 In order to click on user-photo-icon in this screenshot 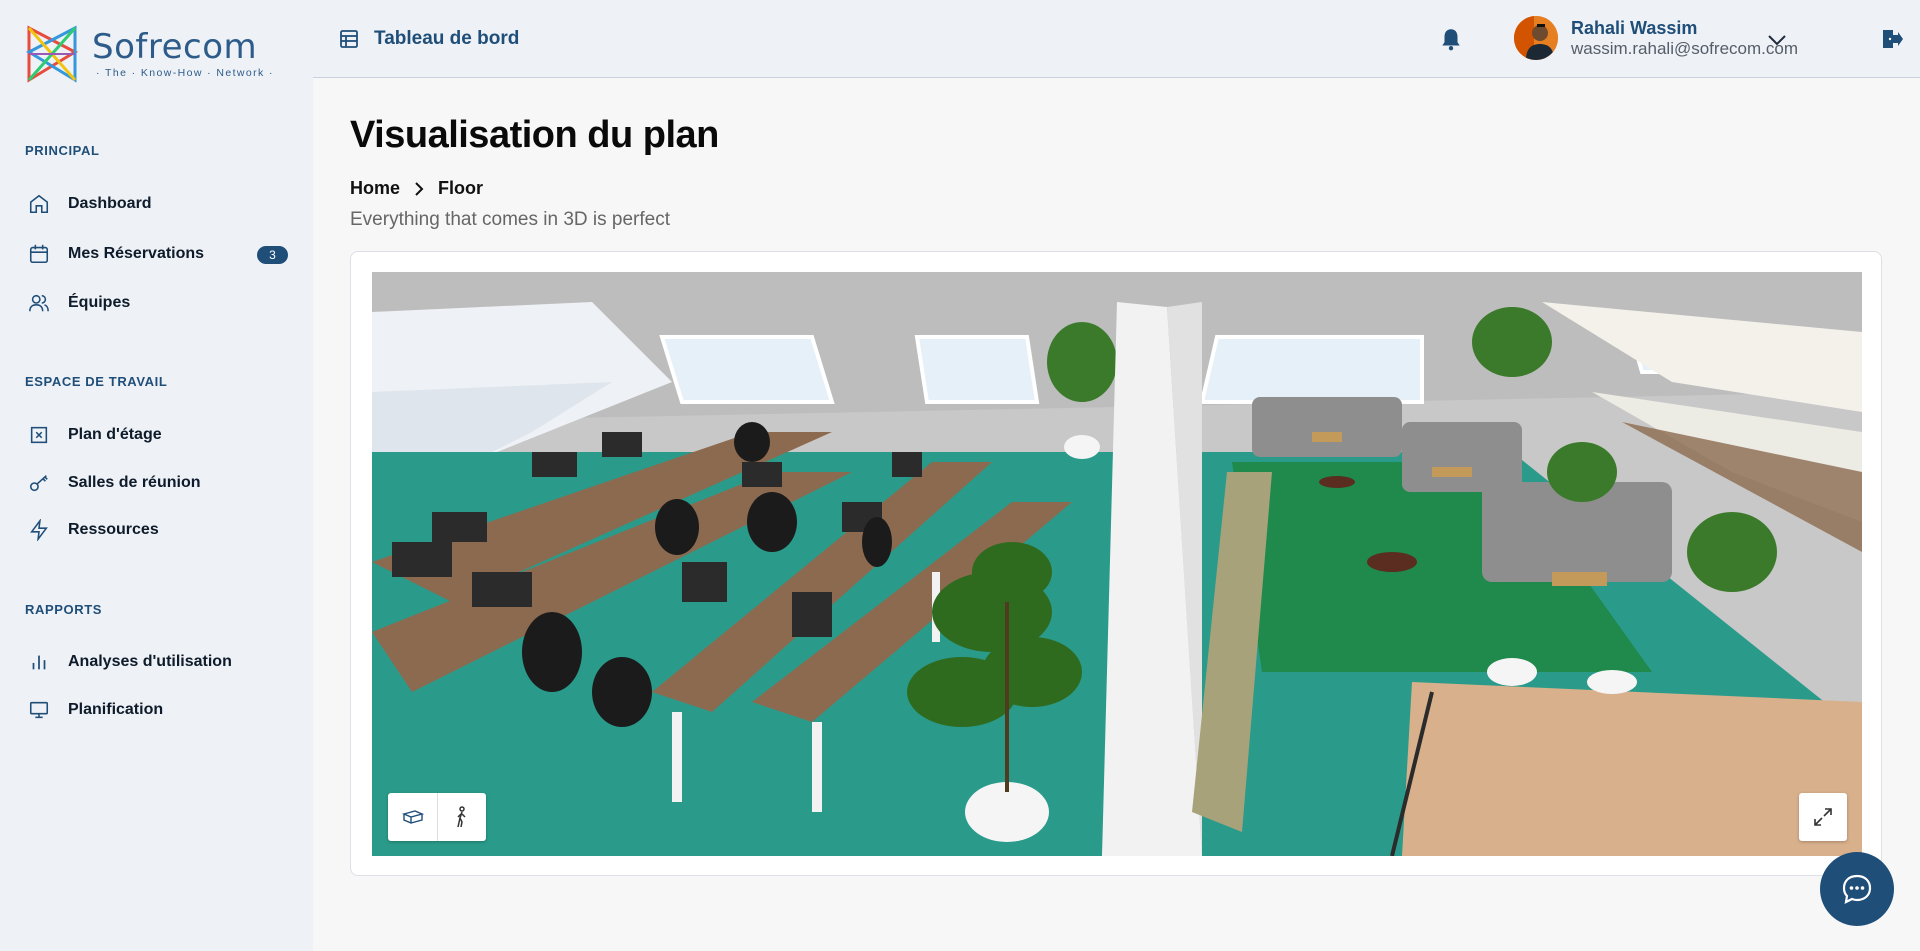, I will do `click(1536, 38)`.